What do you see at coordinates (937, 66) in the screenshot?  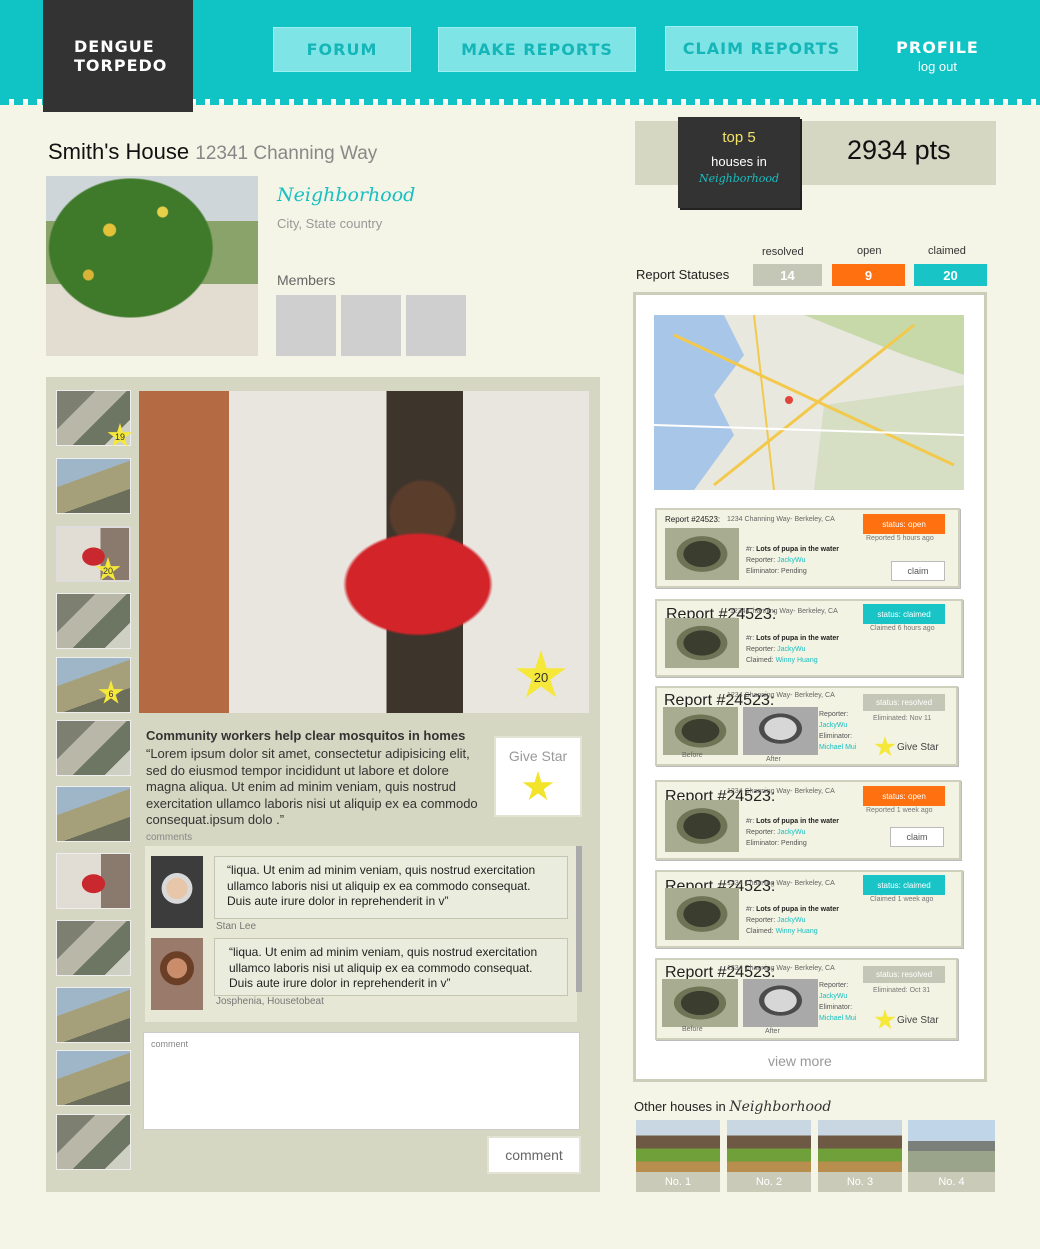 I see `logout-link: log out` at bounding box center [937, 66].